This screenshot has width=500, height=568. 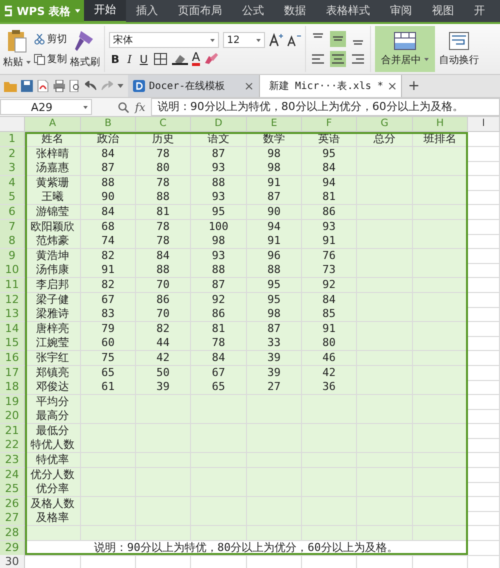 What do you see at coordinates (12, 402) in the screenshot?
I see `row-header: 19` at bounding box center [12, 402].